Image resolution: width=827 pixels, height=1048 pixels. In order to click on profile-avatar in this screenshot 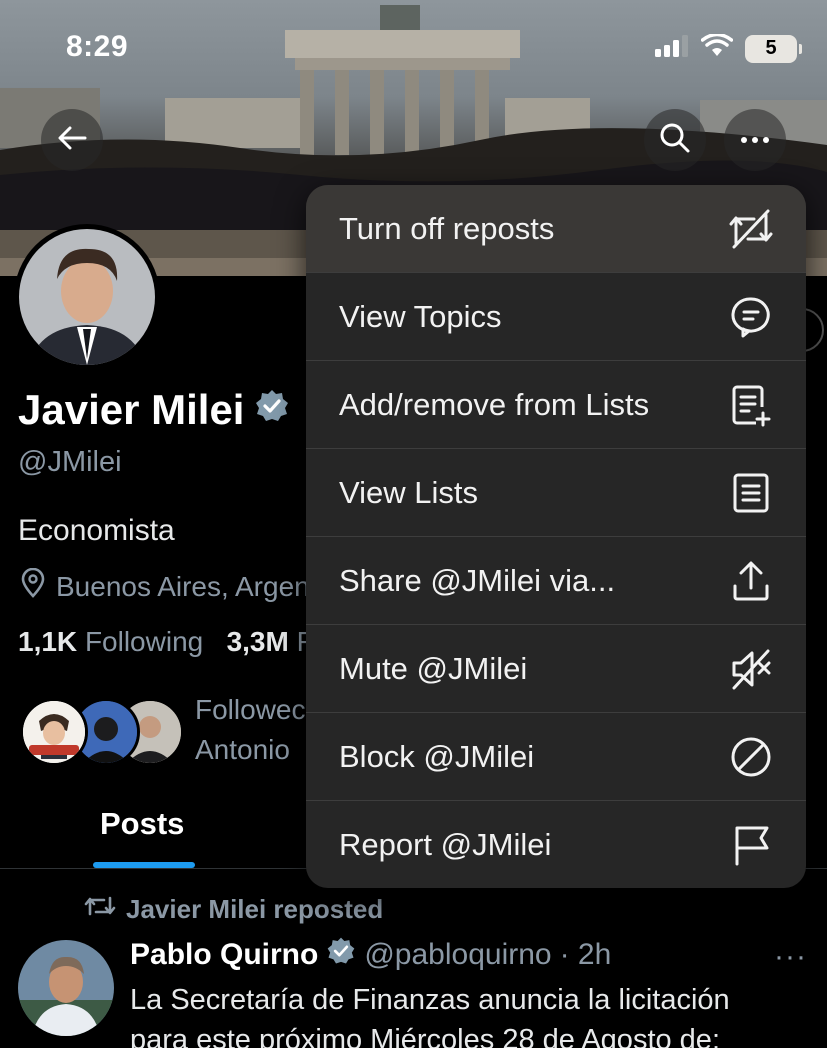, I will do `click(87, 297)`.